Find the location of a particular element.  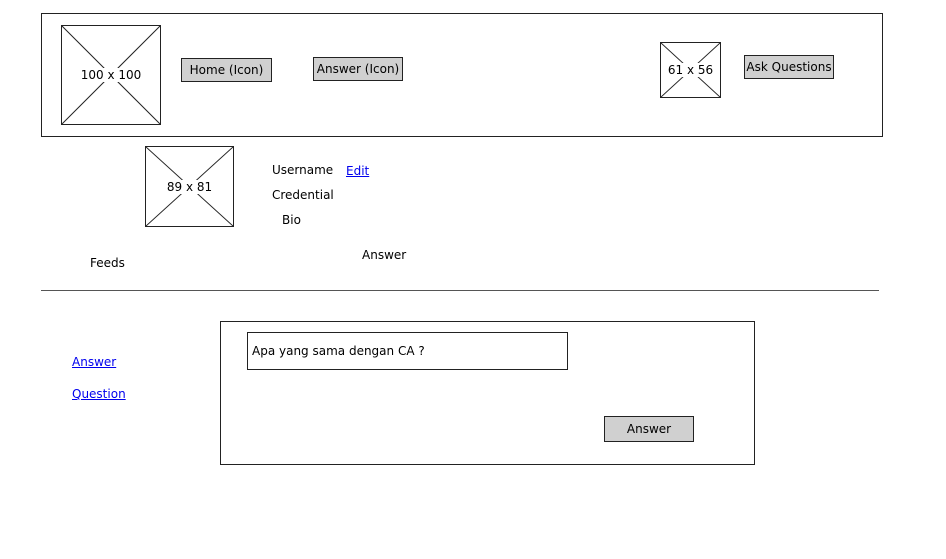

profile-photo-size-label: 89 x 81 is located at coordinates (189, 186).